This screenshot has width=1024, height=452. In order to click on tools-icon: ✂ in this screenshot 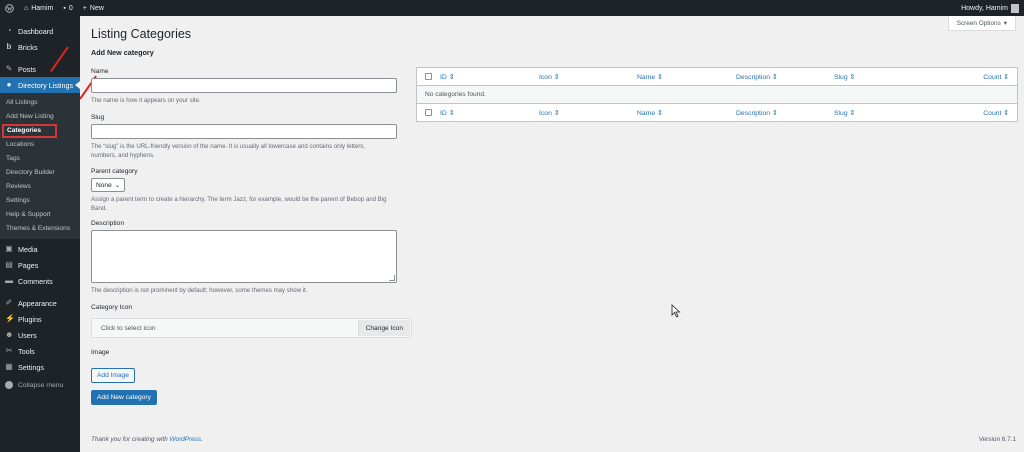, I will do `click(9, 350)`.